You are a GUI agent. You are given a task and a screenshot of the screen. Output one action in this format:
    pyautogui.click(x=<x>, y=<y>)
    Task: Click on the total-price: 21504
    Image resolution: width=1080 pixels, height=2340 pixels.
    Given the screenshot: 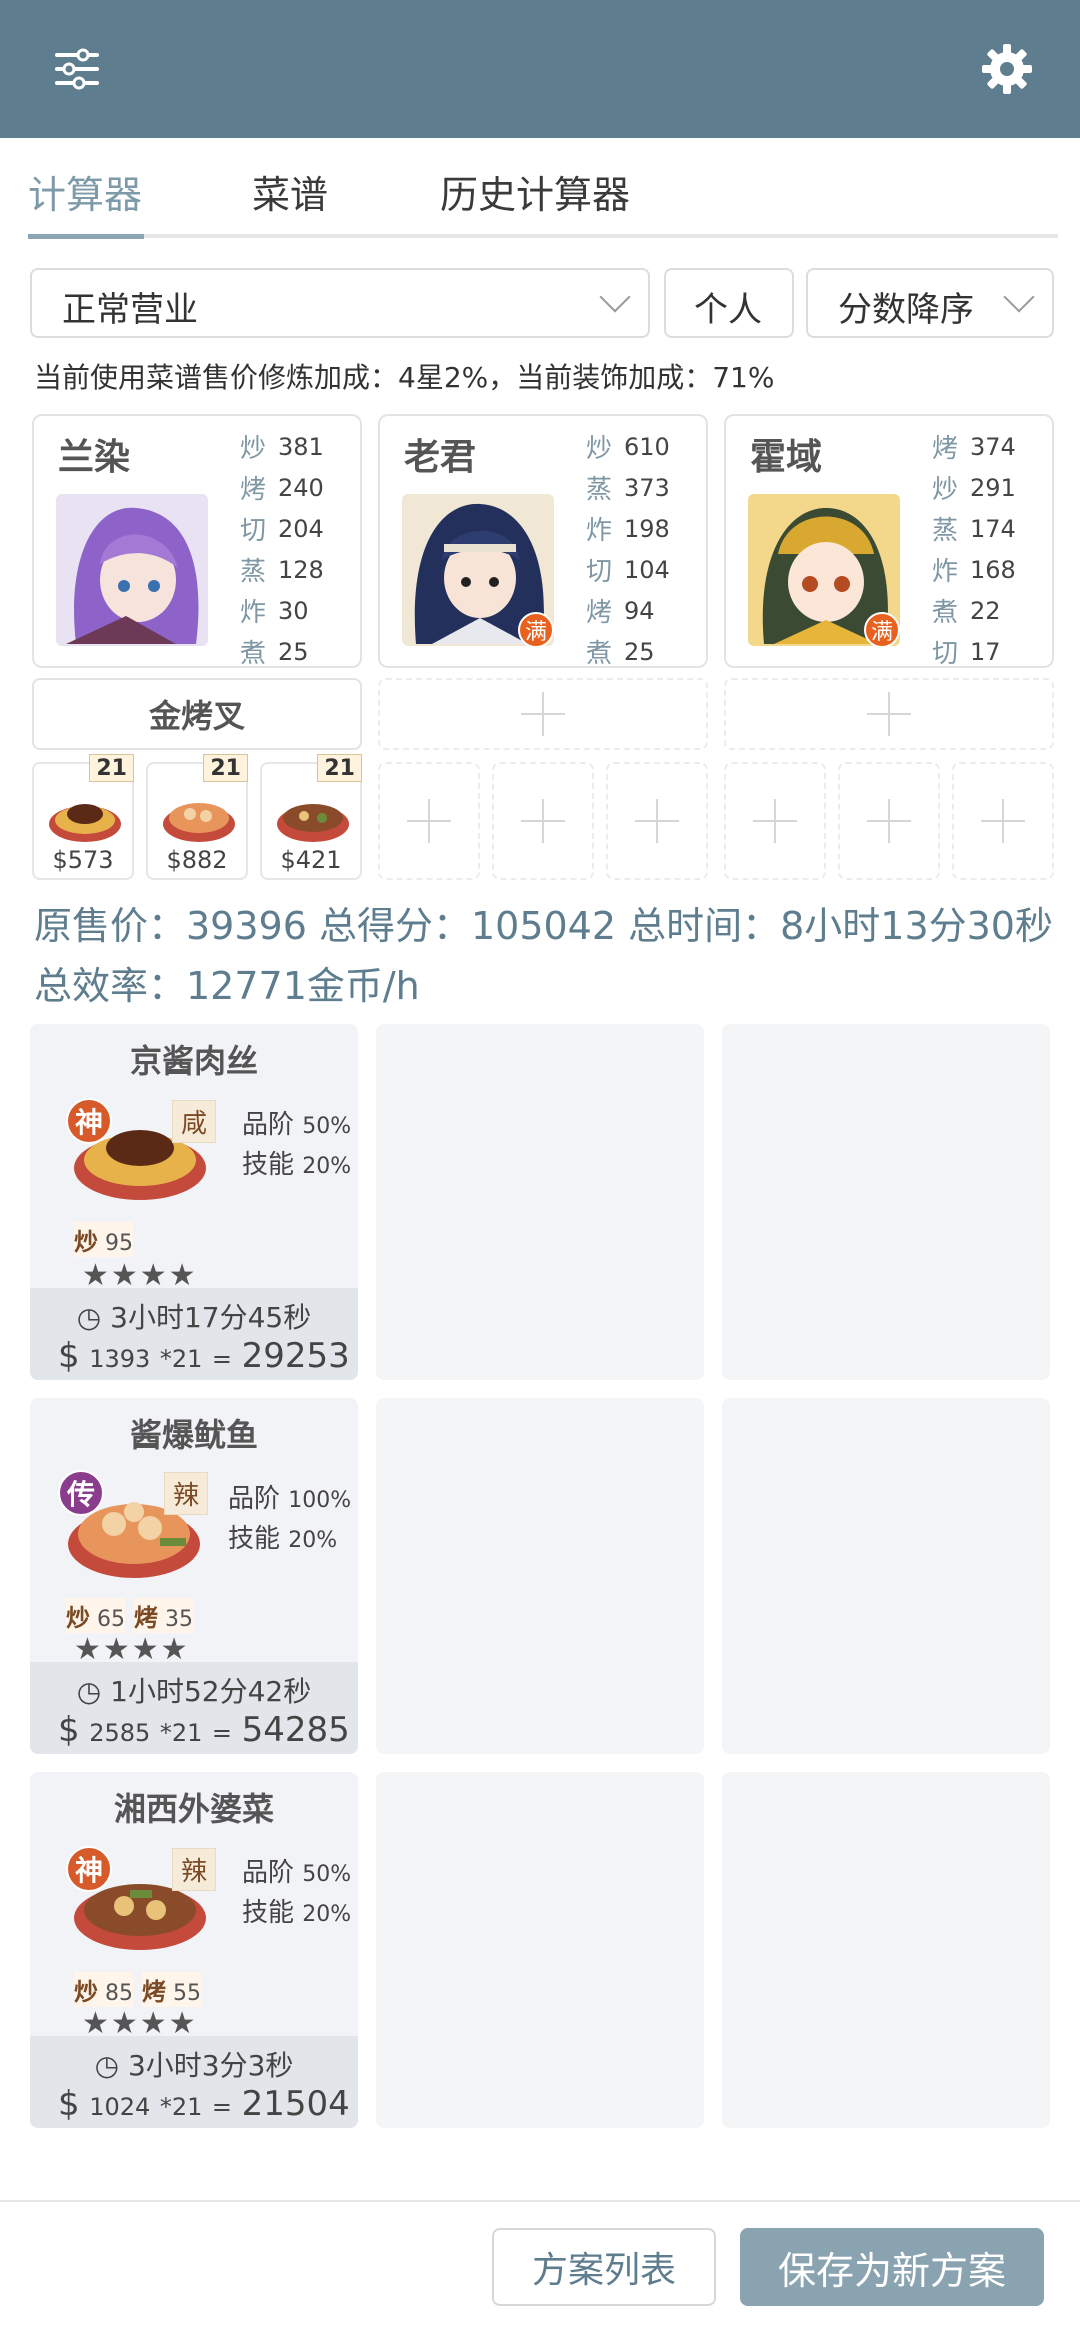 What is the action you would take?
    pyautogui.click(x=295, y=2104)
    